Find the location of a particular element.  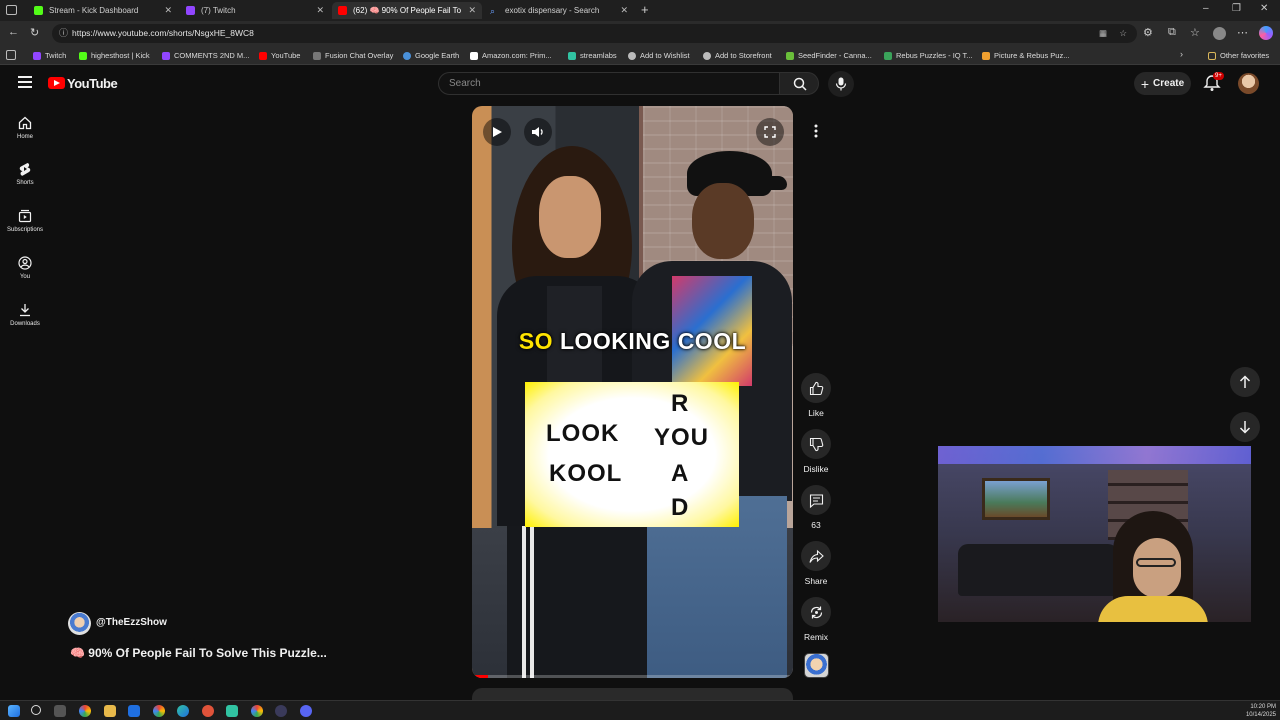

webcam-painting is located at coordinates (1016, 499).